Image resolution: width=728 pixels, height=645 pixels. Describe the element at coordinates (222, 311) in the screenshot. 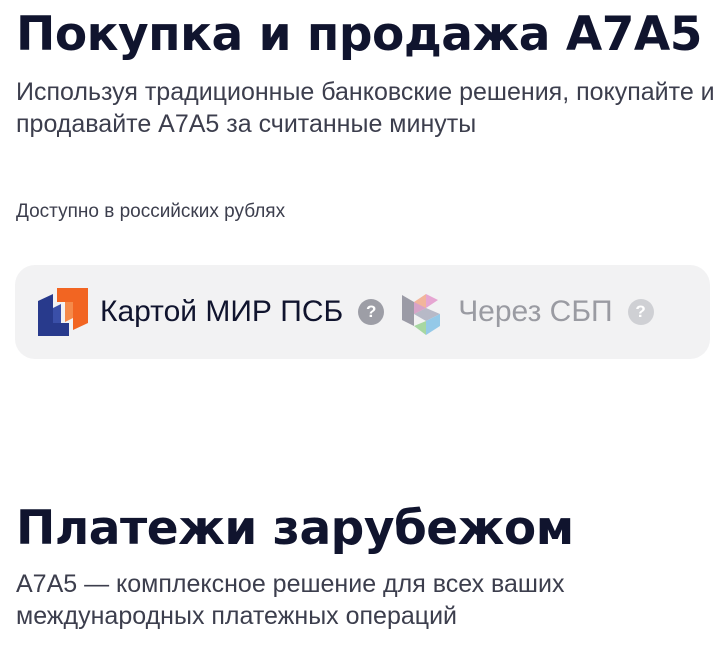

I see `payment-method-psb-label: Картой МИР ПСБ` at that location.